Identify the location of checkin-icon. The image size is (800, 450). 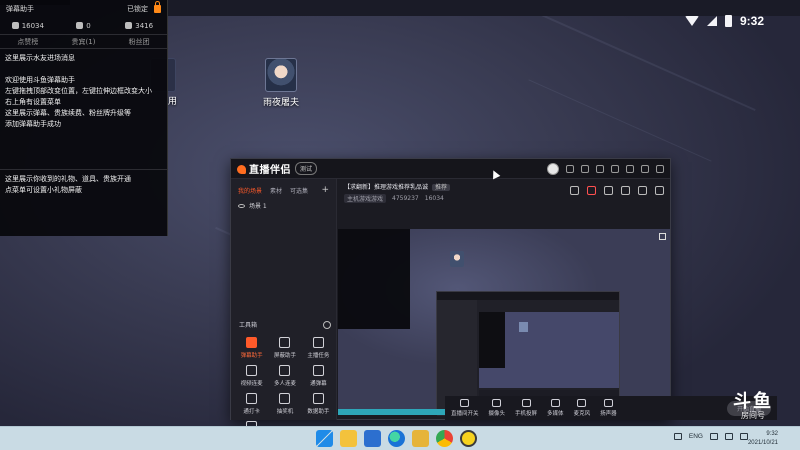
(252, 398).